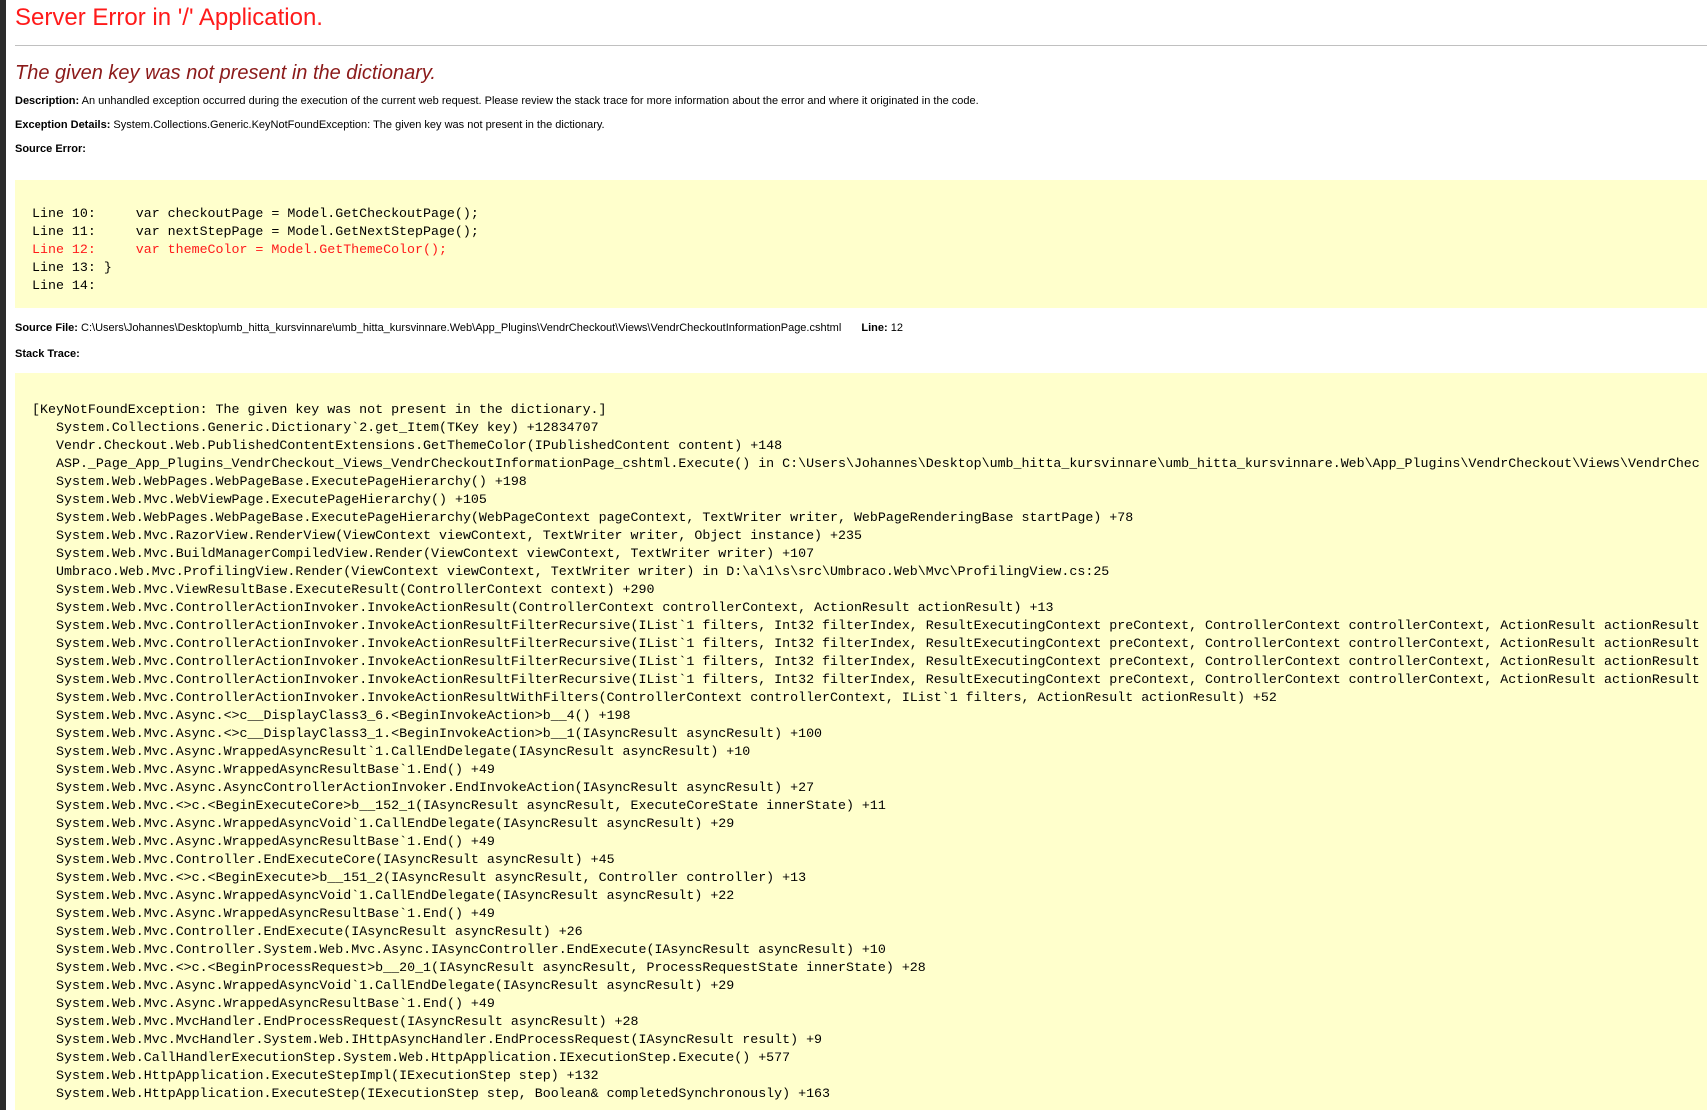 Image resolution: width=1707 pixels, height=1110 pixels. I want to click on source-file-label: Source File:, so click(46, 328).